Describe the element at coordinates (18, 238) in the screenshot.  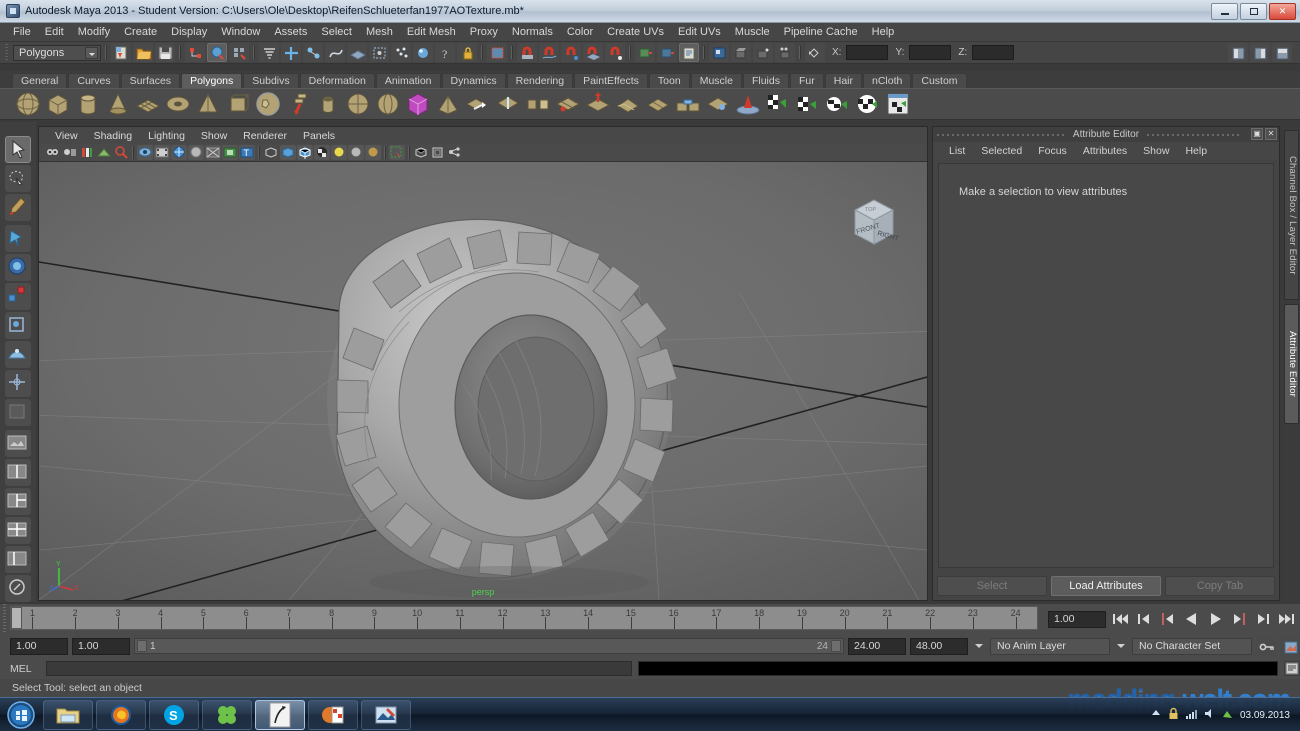
I see `move-tool` at that location.